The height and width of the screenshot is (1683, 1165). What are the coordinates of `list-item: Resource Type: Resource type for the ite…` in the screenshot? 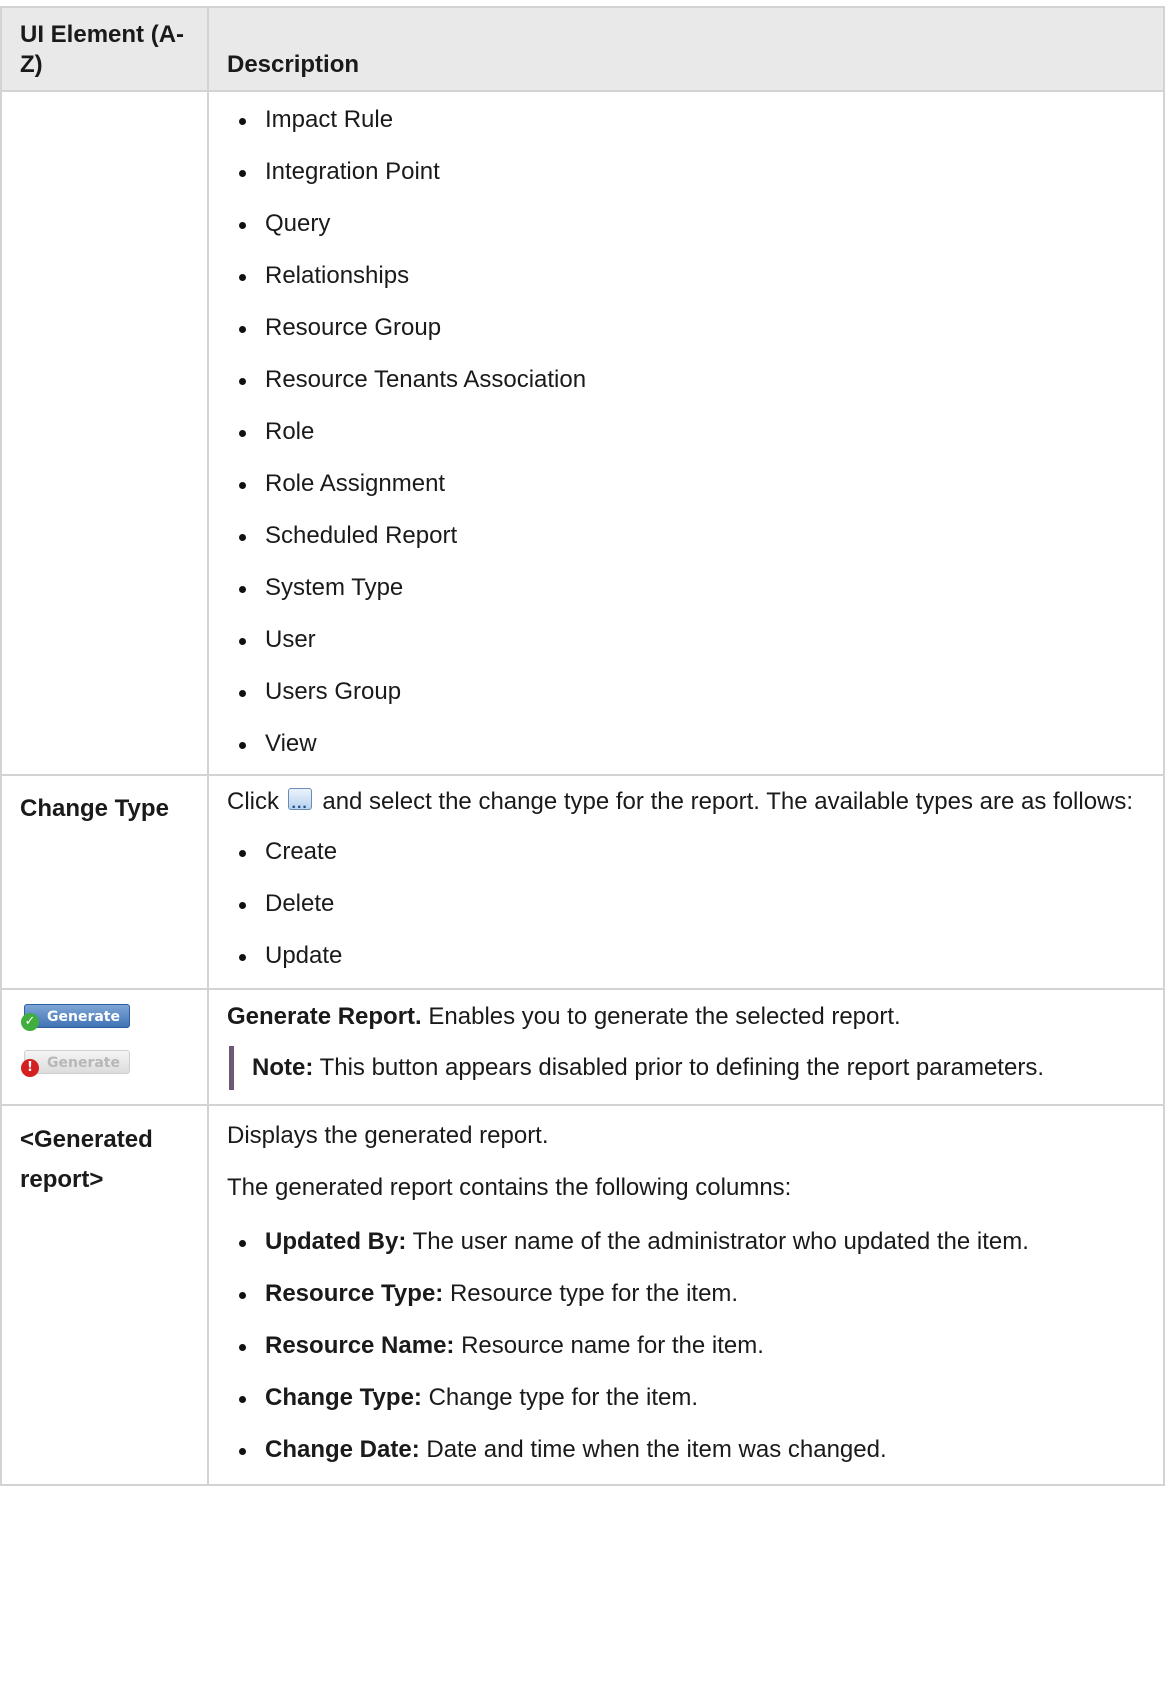 It's located at (686, 1294).